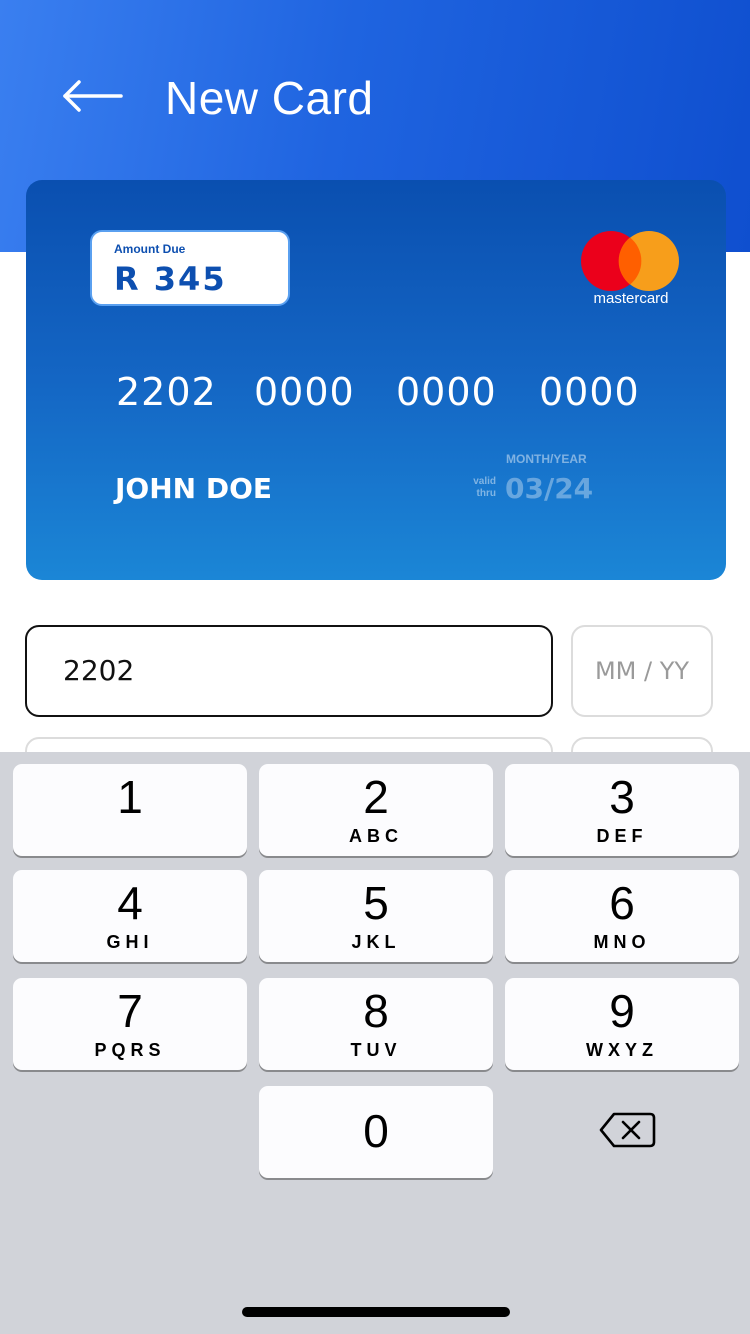  I want to click on expiry-input: MM / YY, so click(642, 671).